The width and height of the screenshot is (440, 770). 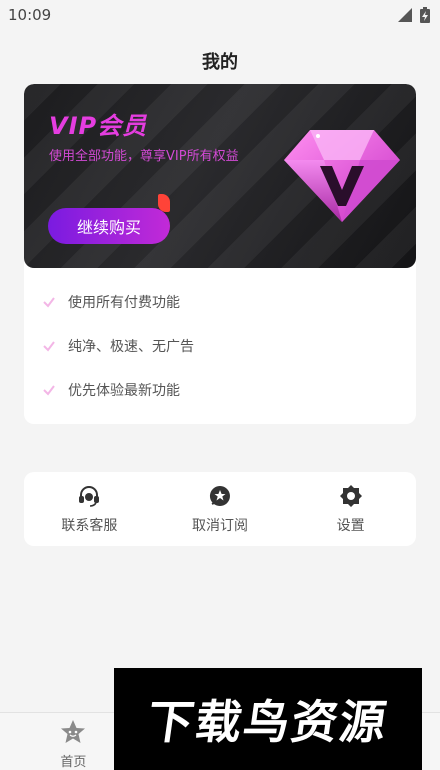 What do you see at coordinates (124, 303) in the screenshot?
I see `benefit-text: 使用所有付费功能` at bounding box center [124, 303].